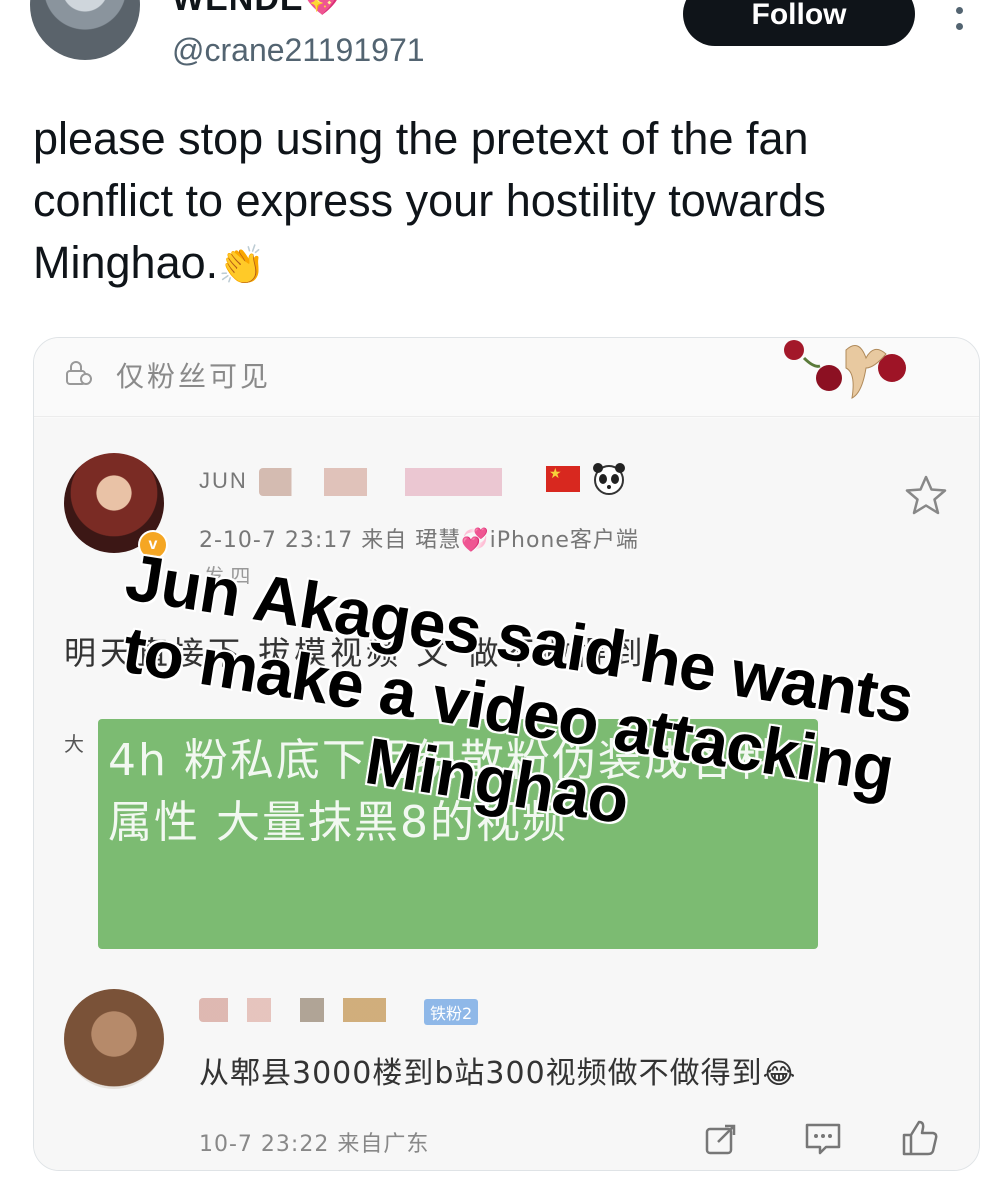  What do you see at coordinates (85, 30) in the screenshot?
I see `user-avatar` at bounding box center [85, 30].